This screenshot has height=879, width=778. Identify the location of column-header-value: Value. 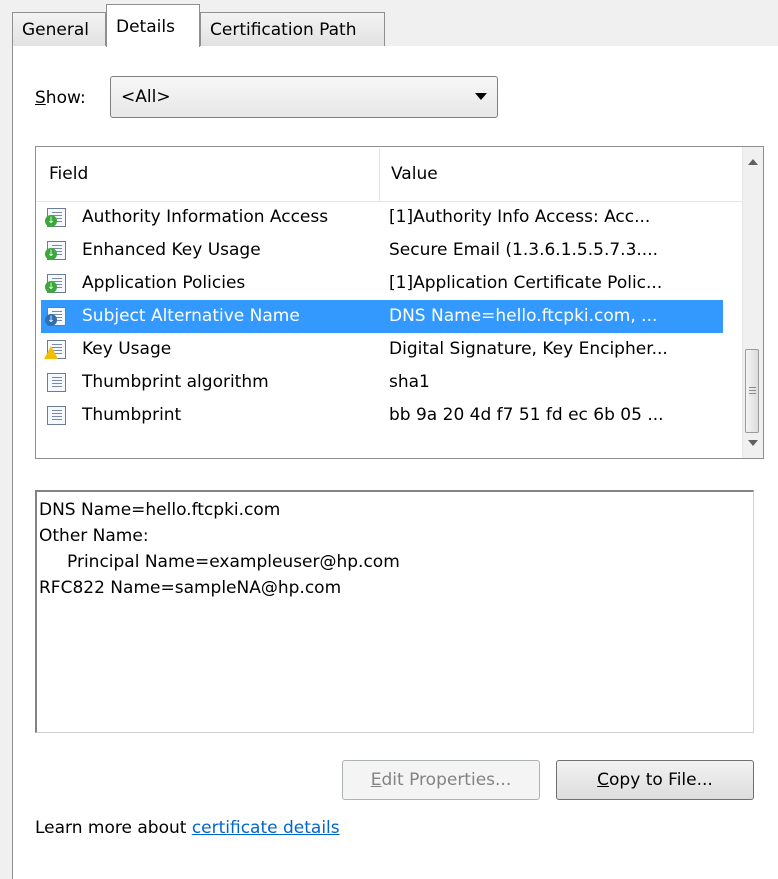
(414, 174).